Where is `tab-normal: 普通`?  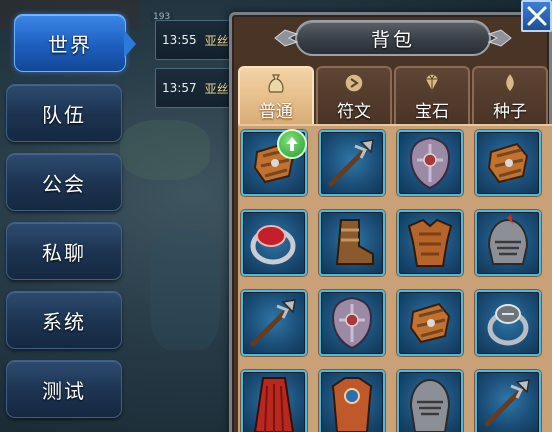 tab-normal: 普通 is located at coordinates (276, 95).